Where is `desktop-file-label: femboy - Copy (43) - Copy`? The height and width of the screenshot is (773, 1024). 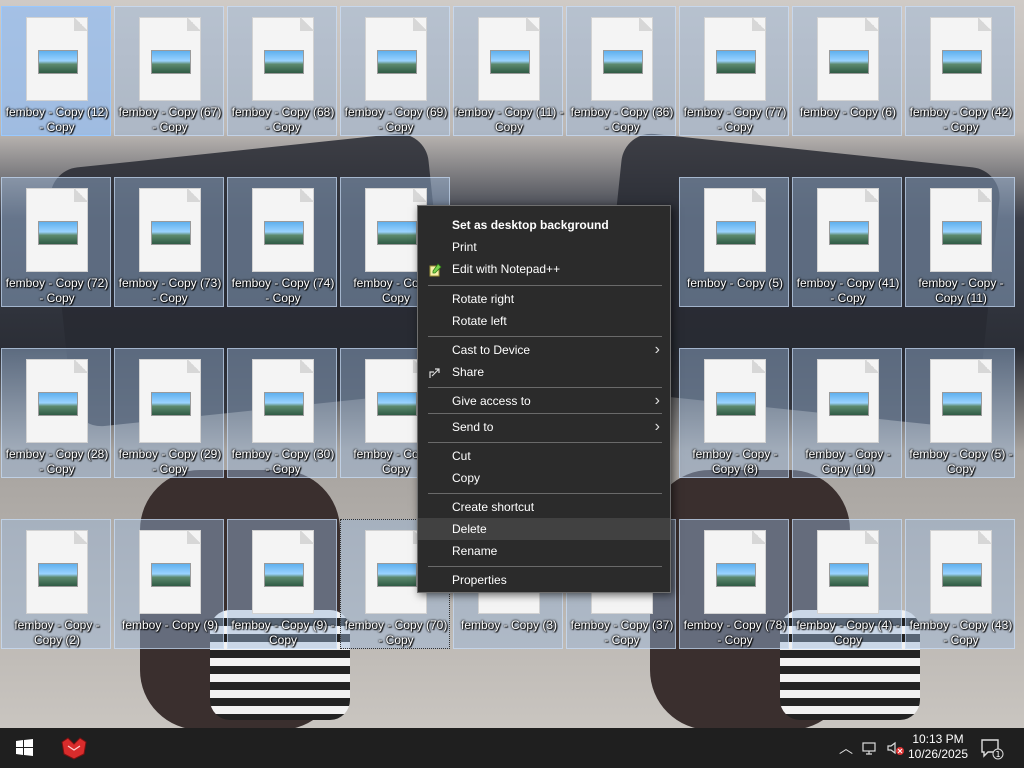 desktop-file-label: femboy - Copy (43) - Copy is located at coordinates (961, 632).